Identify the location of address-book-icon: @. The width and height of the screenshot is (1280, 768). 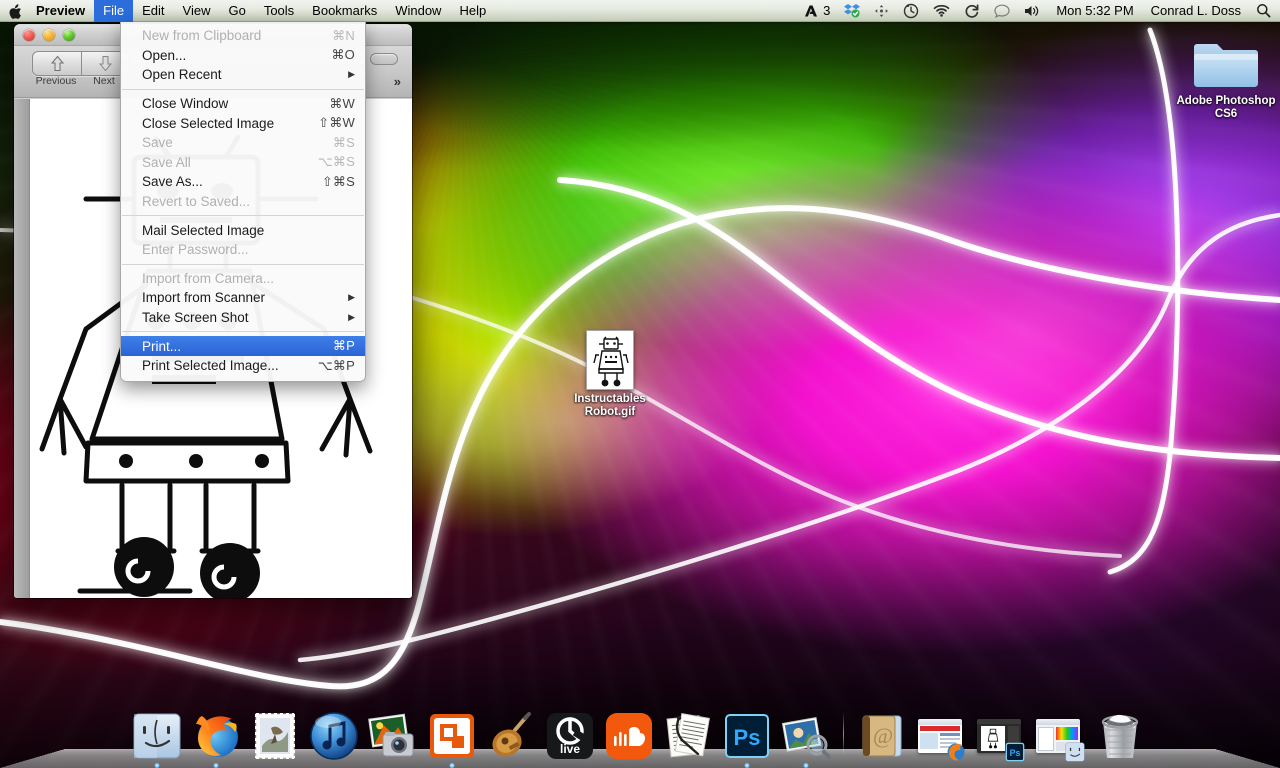
(882, 736).